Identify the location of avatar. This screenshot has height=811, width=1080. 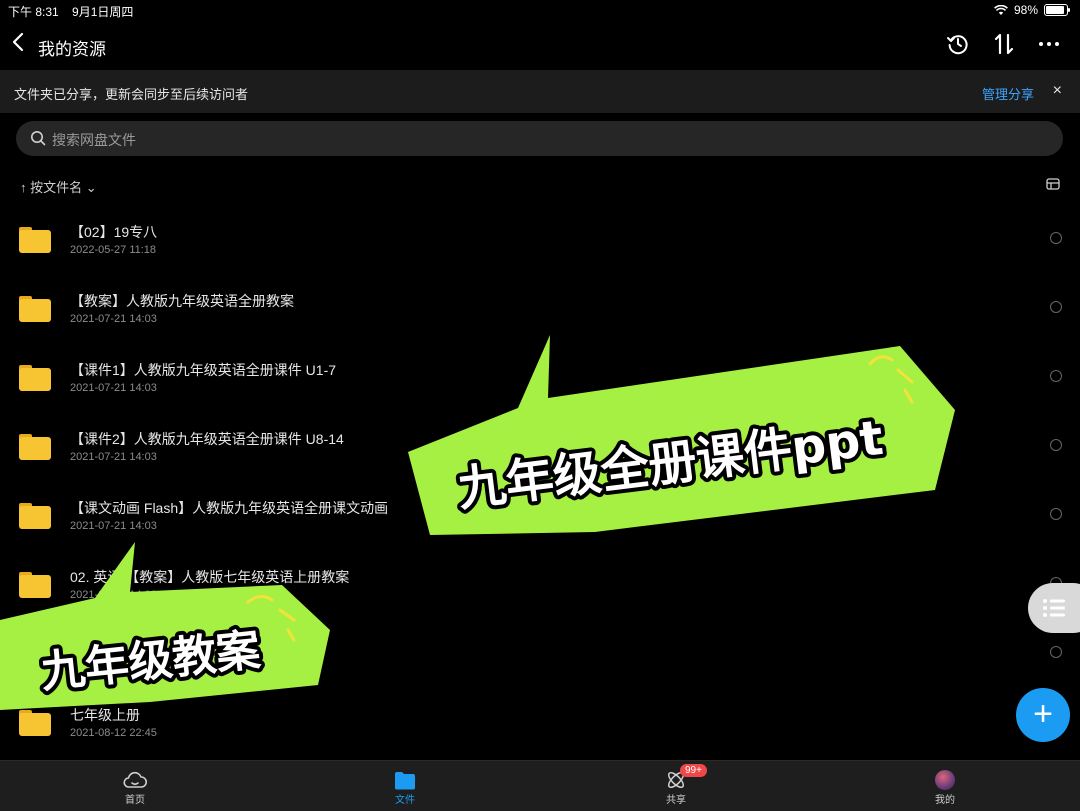
(945, 780).